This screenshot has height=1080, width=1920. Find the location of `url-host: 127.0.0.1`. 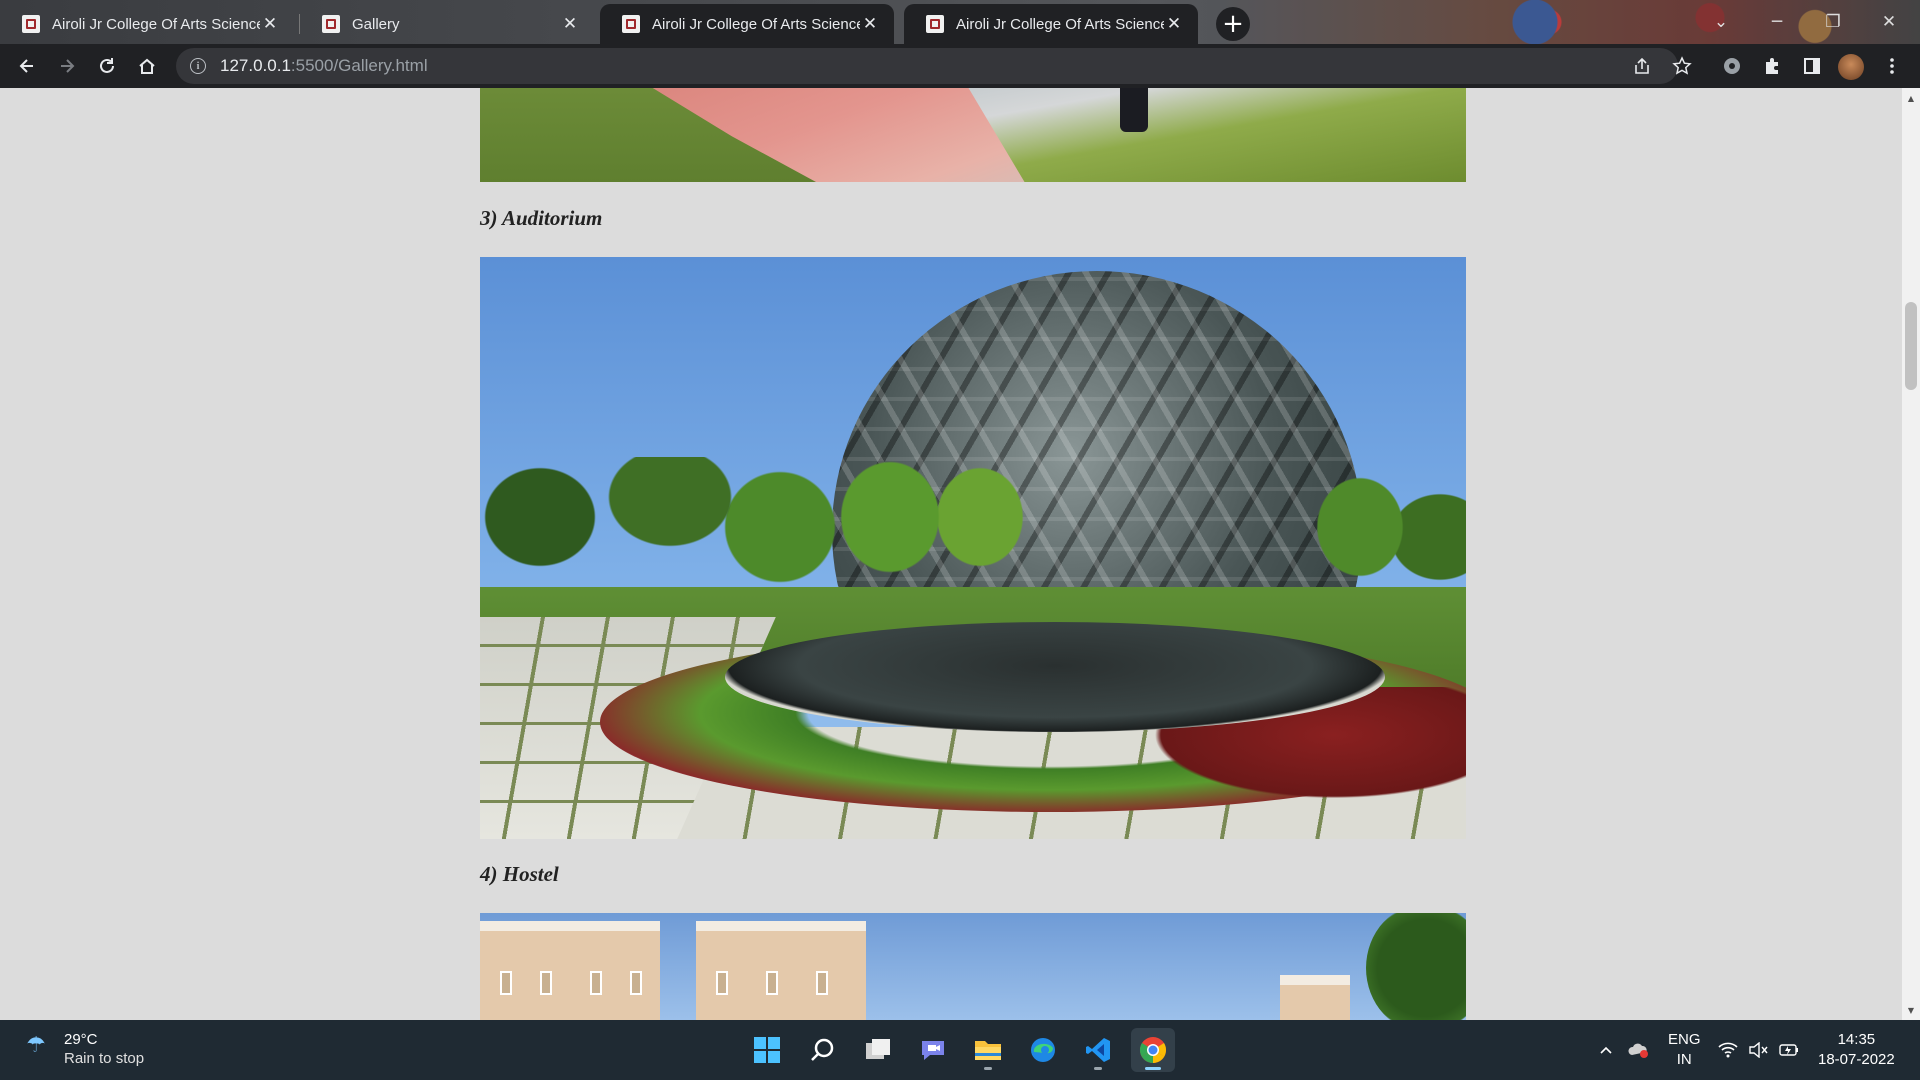

url-host: 127.0.0.1 is located at coordinates (255, 65).